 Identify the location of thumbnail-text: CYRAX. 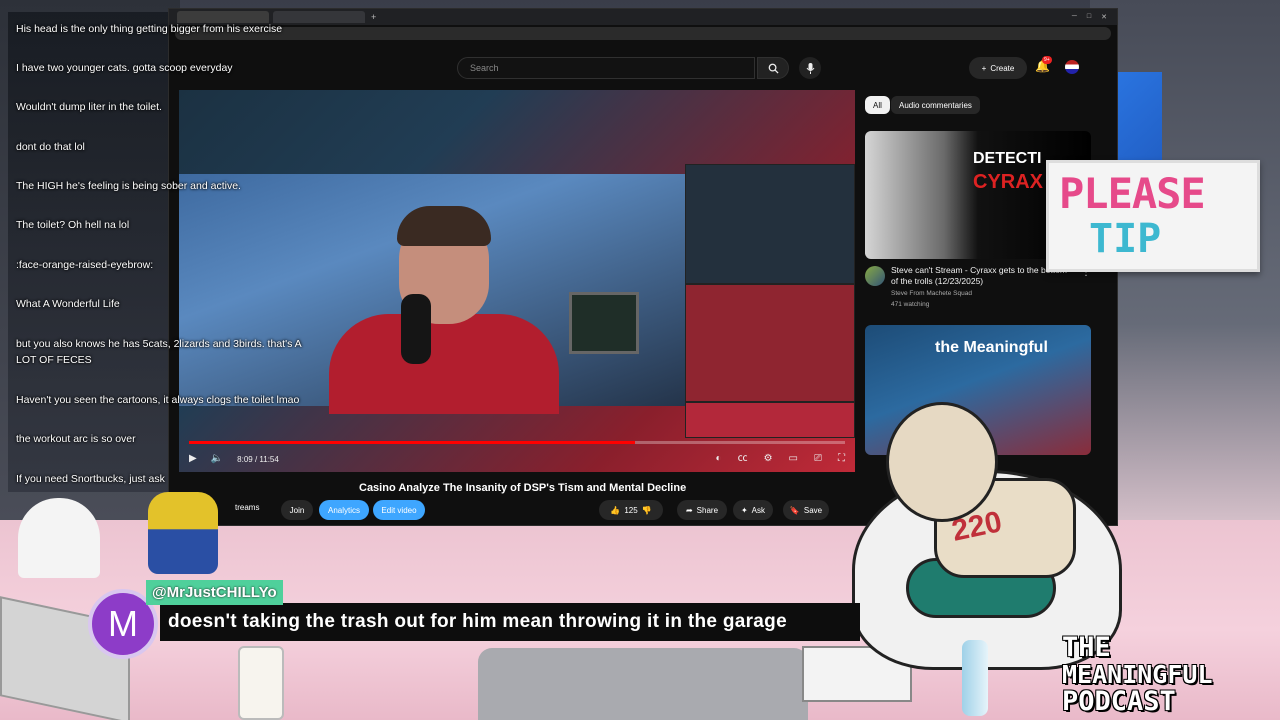
(1008, 182).